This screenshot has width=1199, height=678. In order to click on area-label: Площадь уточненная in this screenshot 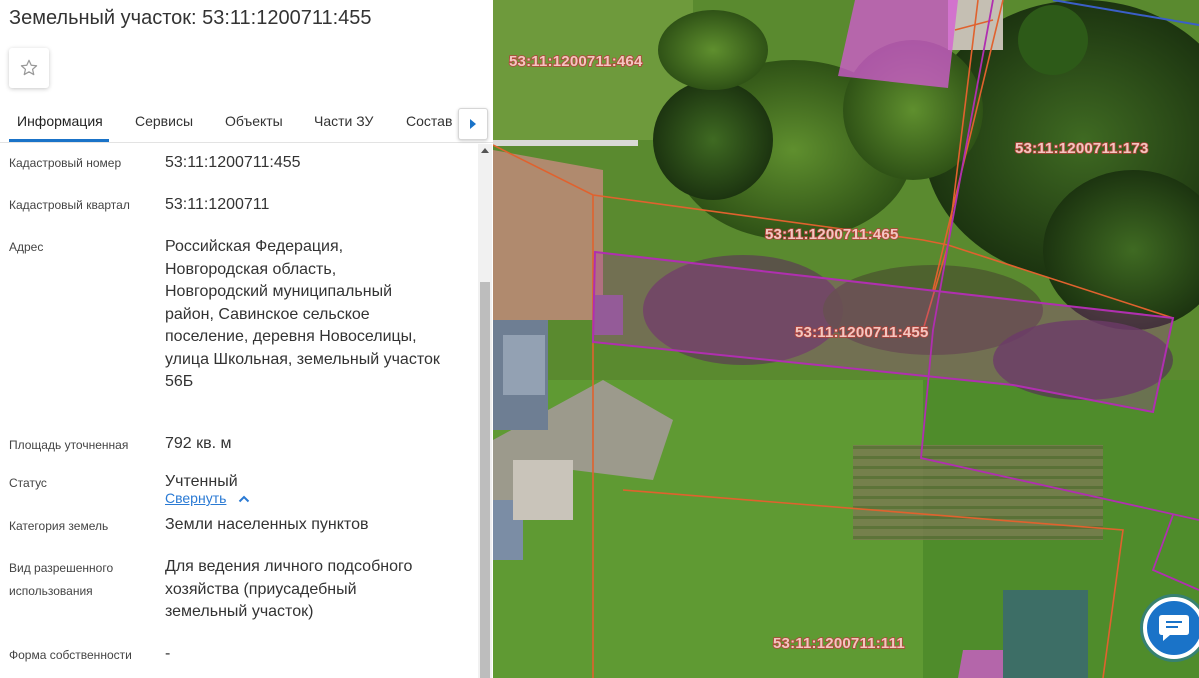, I will do `click(69, 445)`.